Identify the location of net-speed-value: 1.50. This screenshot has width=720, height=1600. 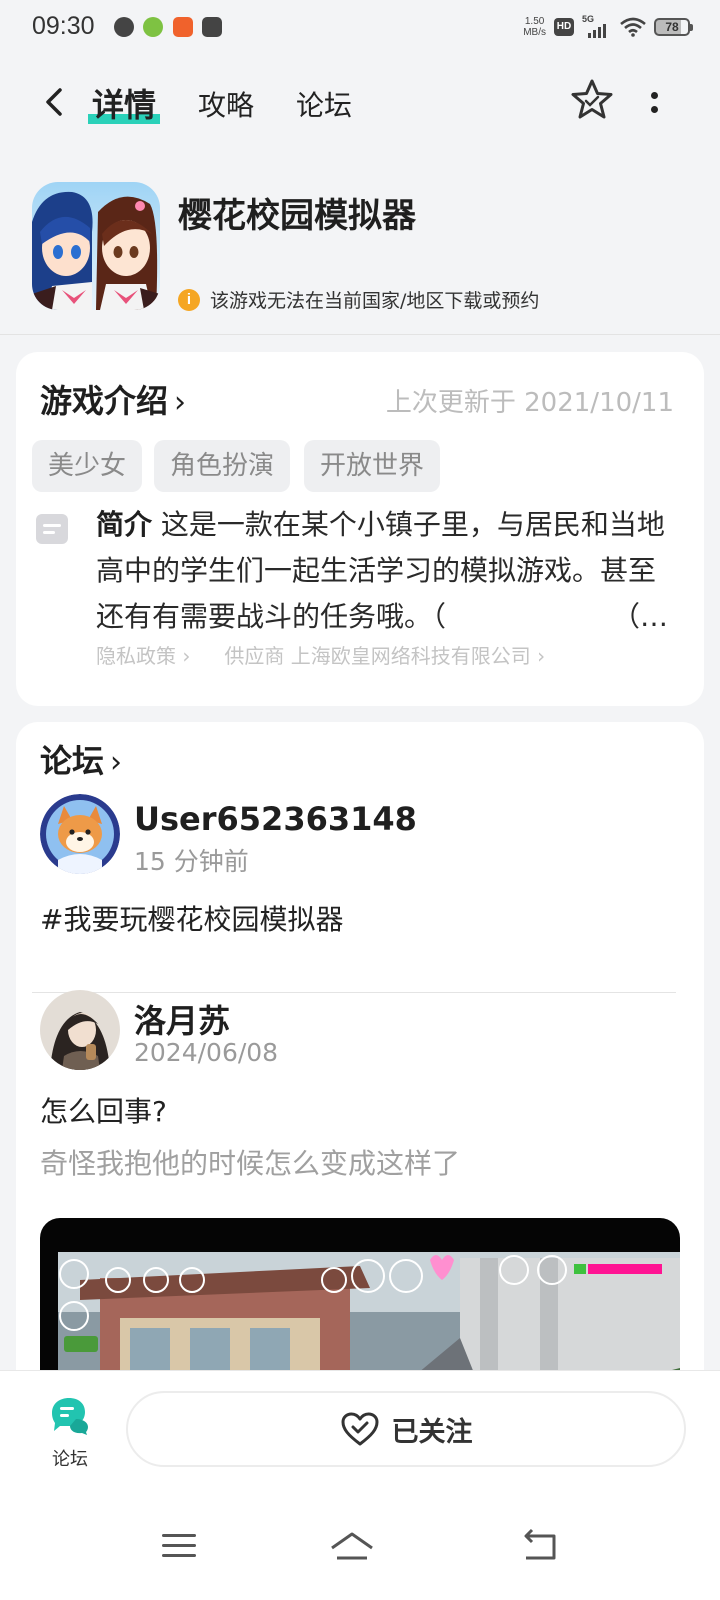
(534, 21).